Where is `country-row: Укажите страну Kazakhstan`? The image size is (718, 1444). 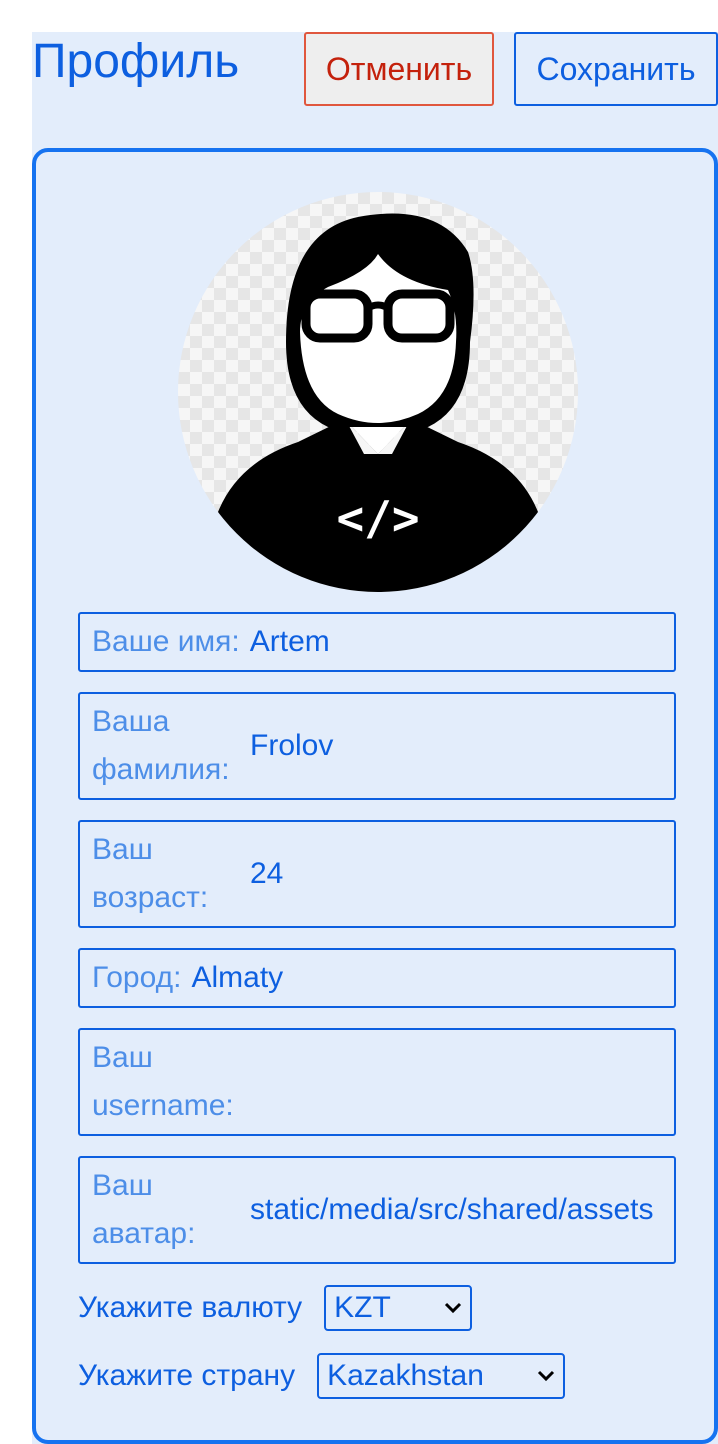
country-row: Укажите страну Kazakhstan is located at coordinates (322, 1376).